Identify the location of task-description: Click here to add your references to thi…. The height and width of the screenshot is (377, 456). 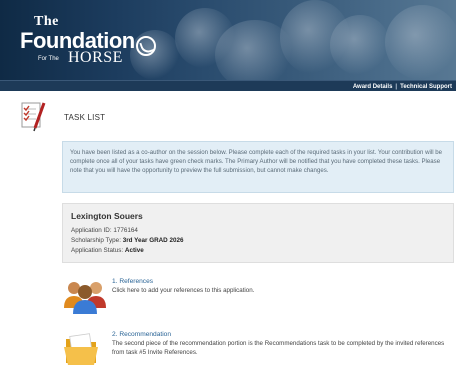
(183, 290).